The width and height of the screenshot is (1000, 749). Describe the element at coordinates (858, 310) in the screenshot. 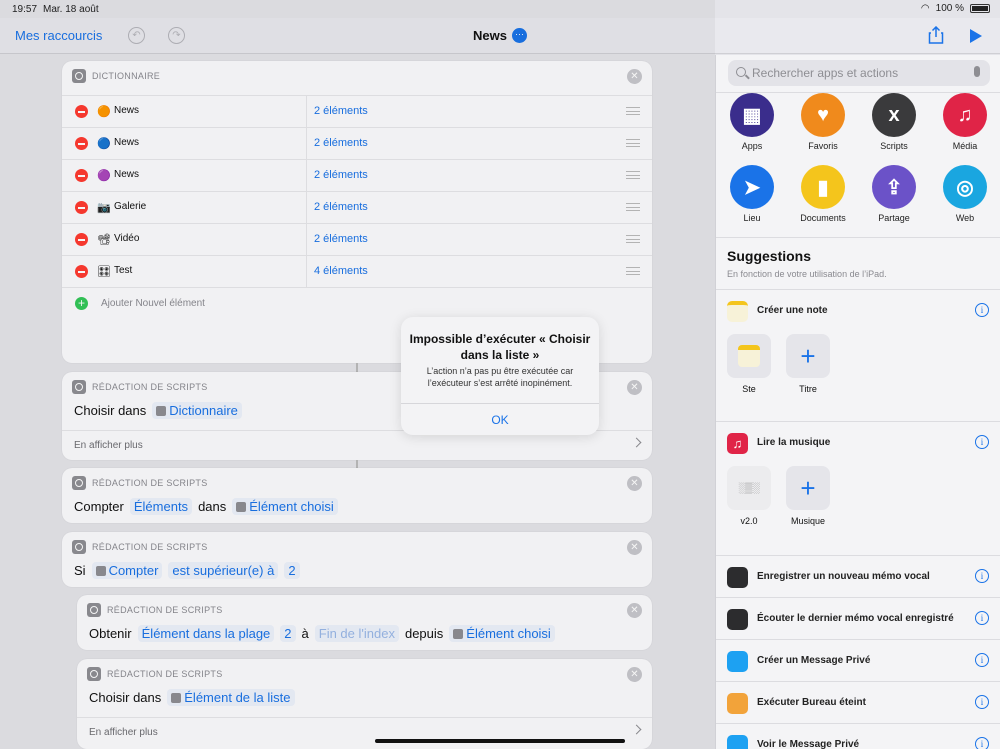

I see `suggestion-create-note: Créer une note i` at that location.